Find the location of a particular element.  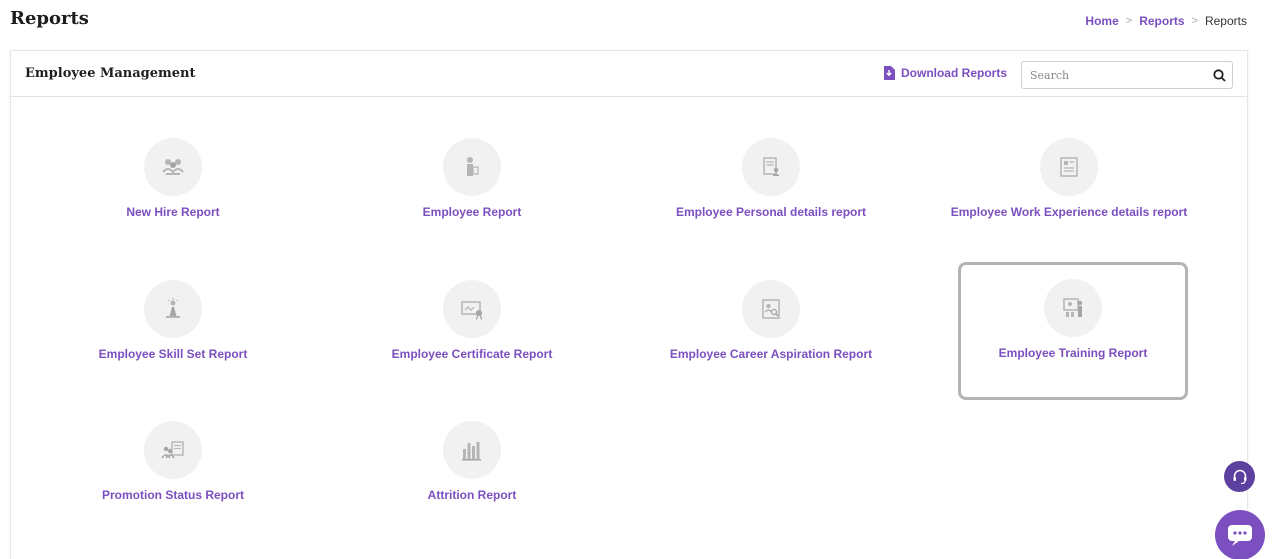

promotion-status-icon is located at coordinates (172, 450).